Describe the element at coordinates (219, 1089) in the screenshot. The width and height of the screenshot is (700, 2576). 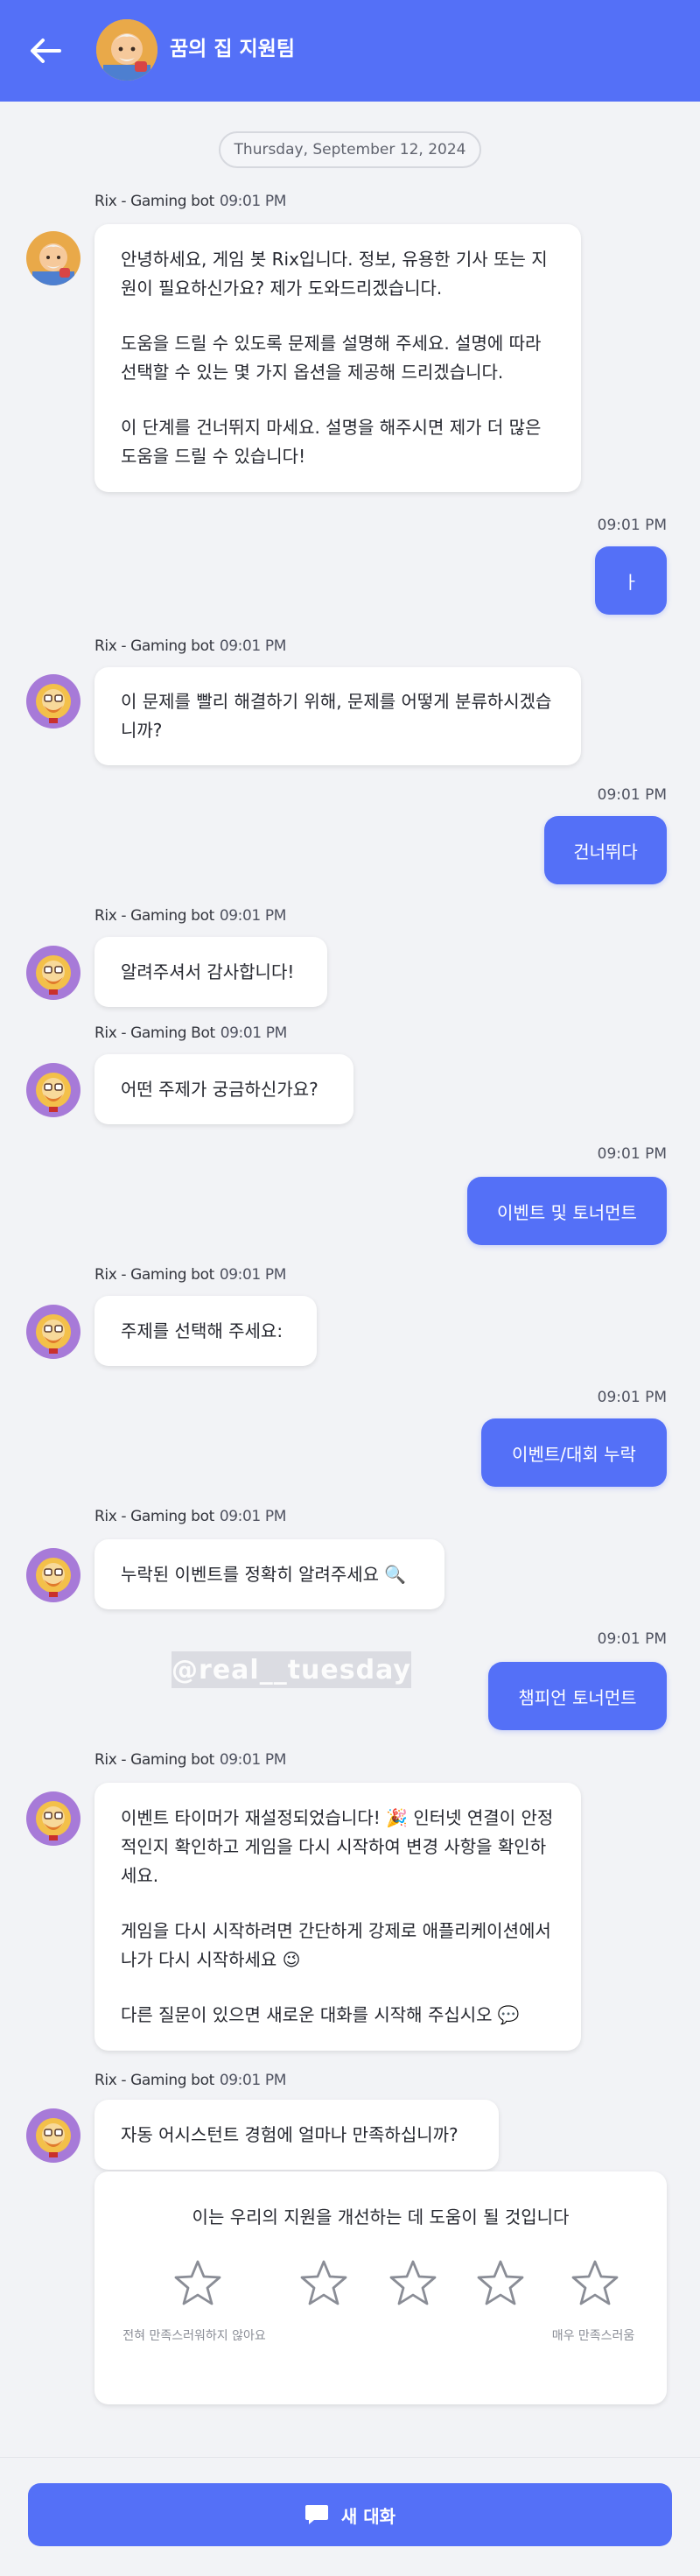
I see `message-text: 어떤 주제가 궁금하신가요?` at that location.